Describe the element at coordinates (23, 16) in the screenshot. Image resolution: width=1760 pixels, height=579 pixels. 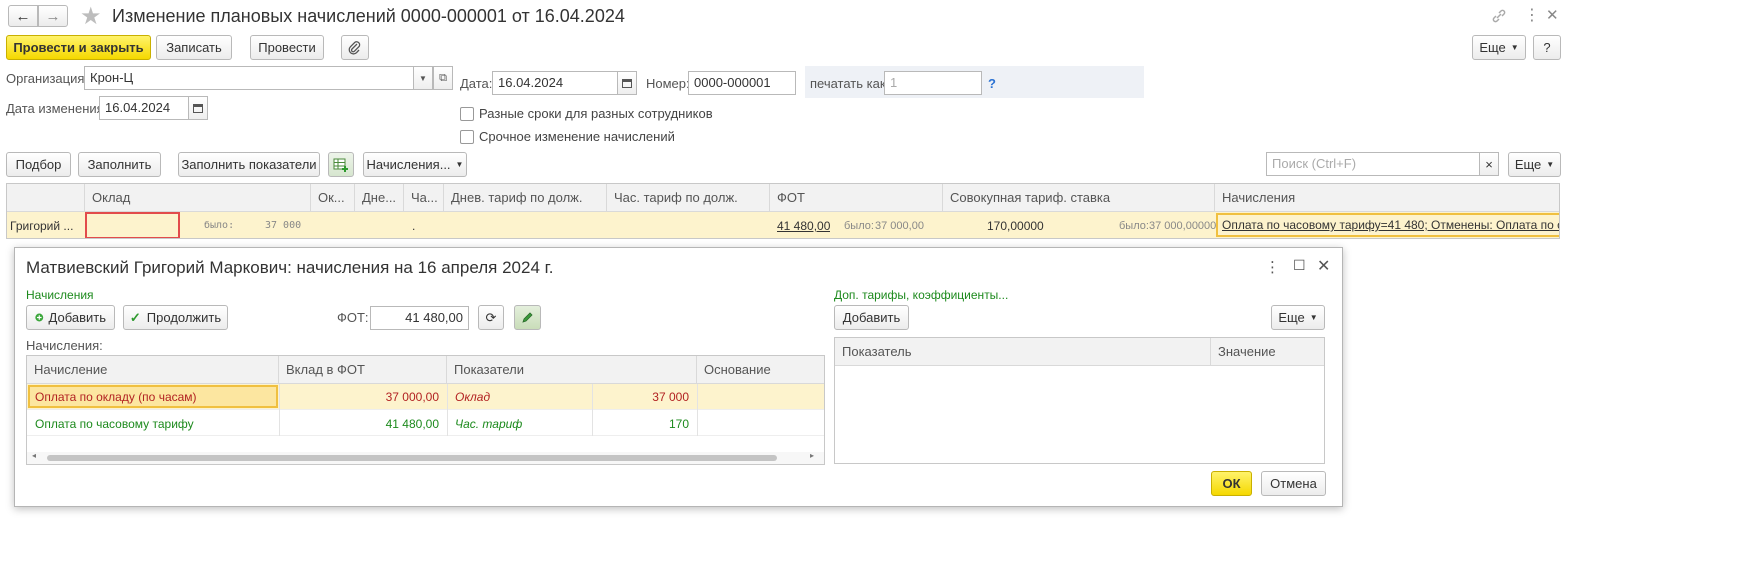
I see `back-button: ←` at that location.